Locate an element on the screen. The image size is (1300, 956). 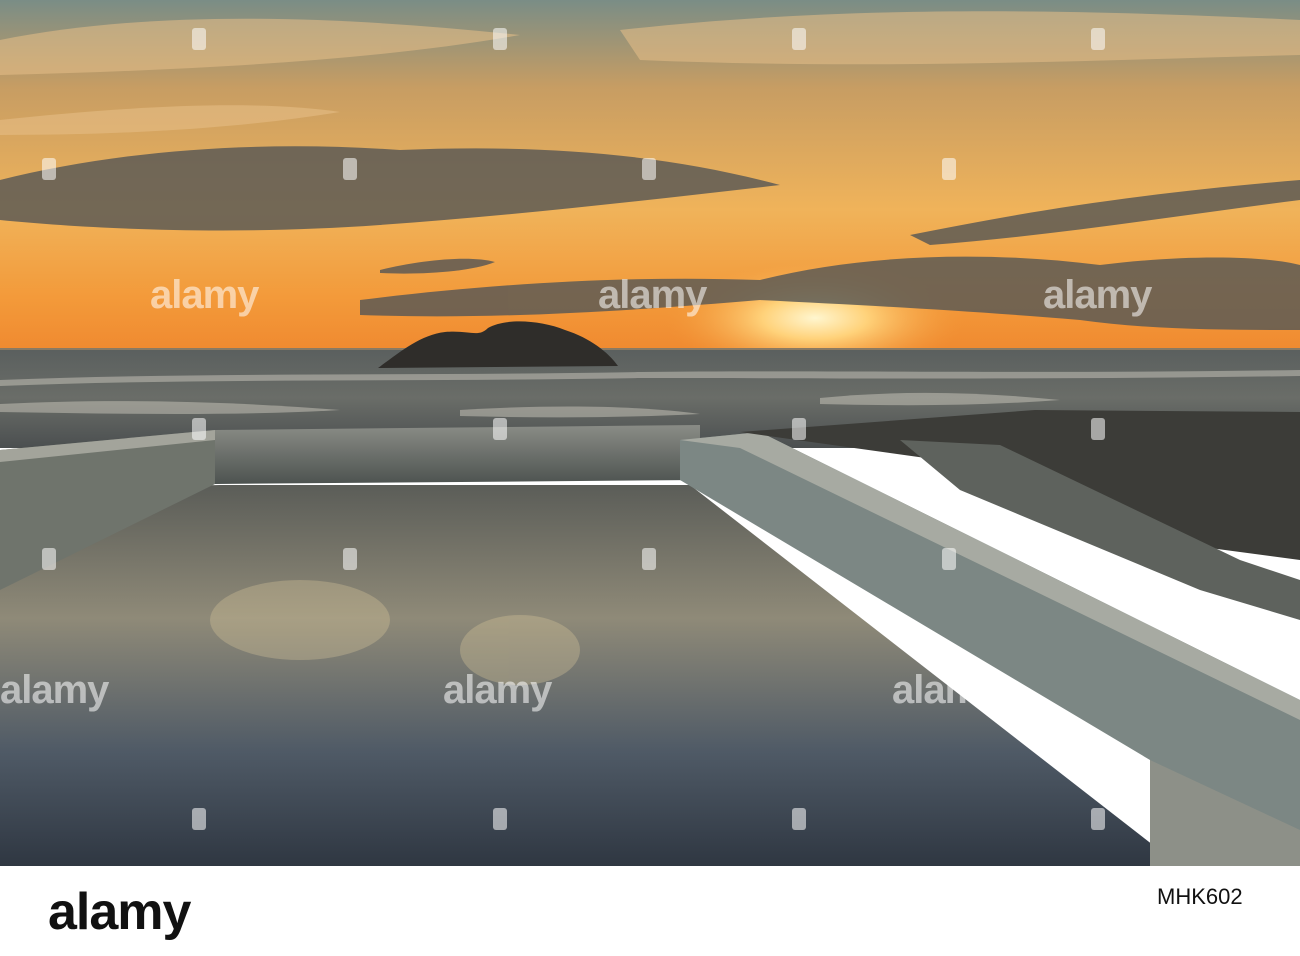
image-id: MHK602 is located at coordinates (1200, 896).